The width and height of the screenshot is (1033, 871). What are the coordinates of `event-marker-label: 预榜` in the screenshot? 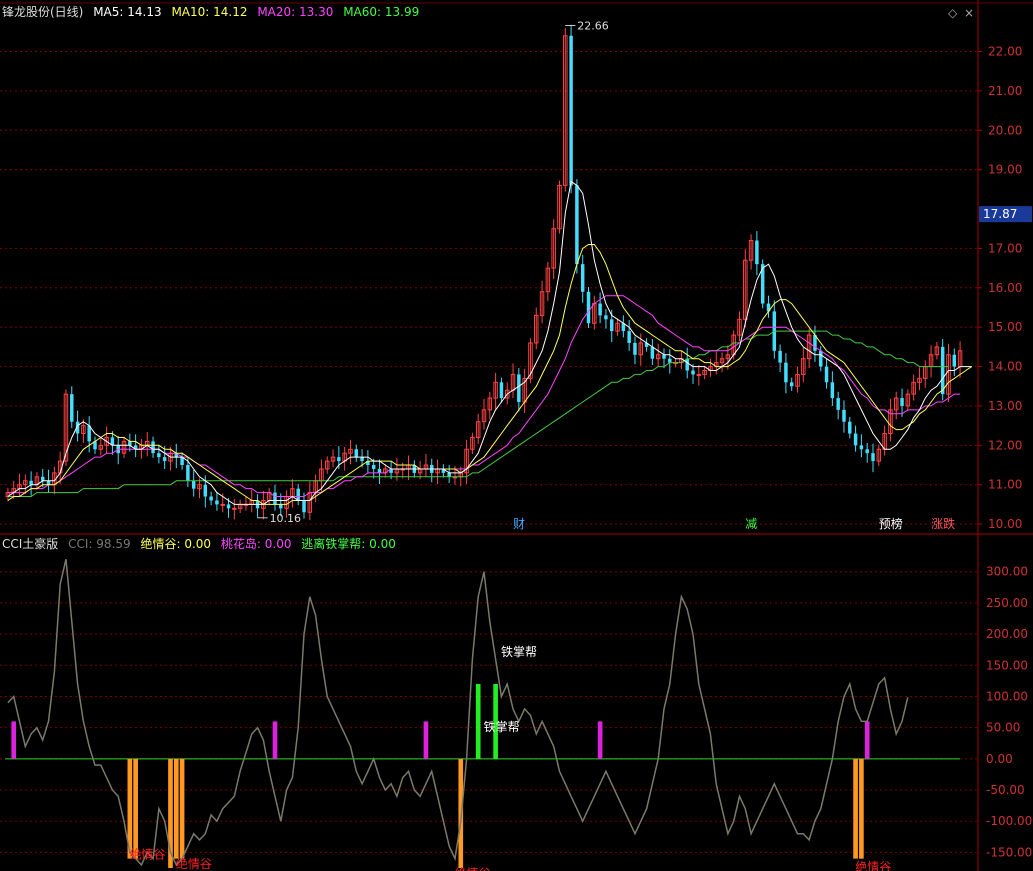 It's located at (891, 523).